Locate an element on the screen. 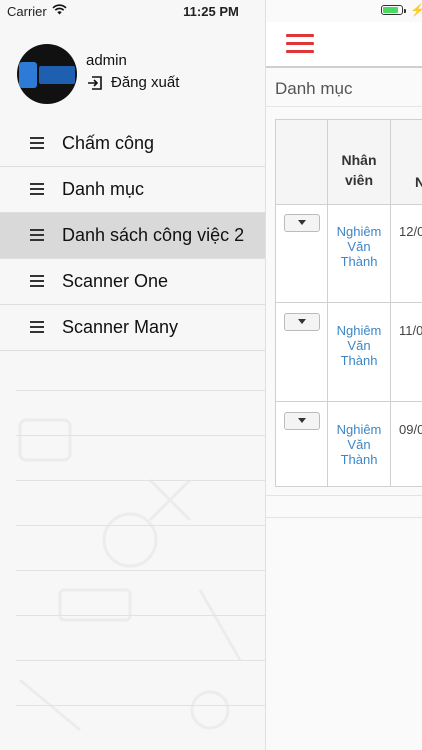  menu-item-cham-cong: Chấm công is located at coordinates (132, 144).